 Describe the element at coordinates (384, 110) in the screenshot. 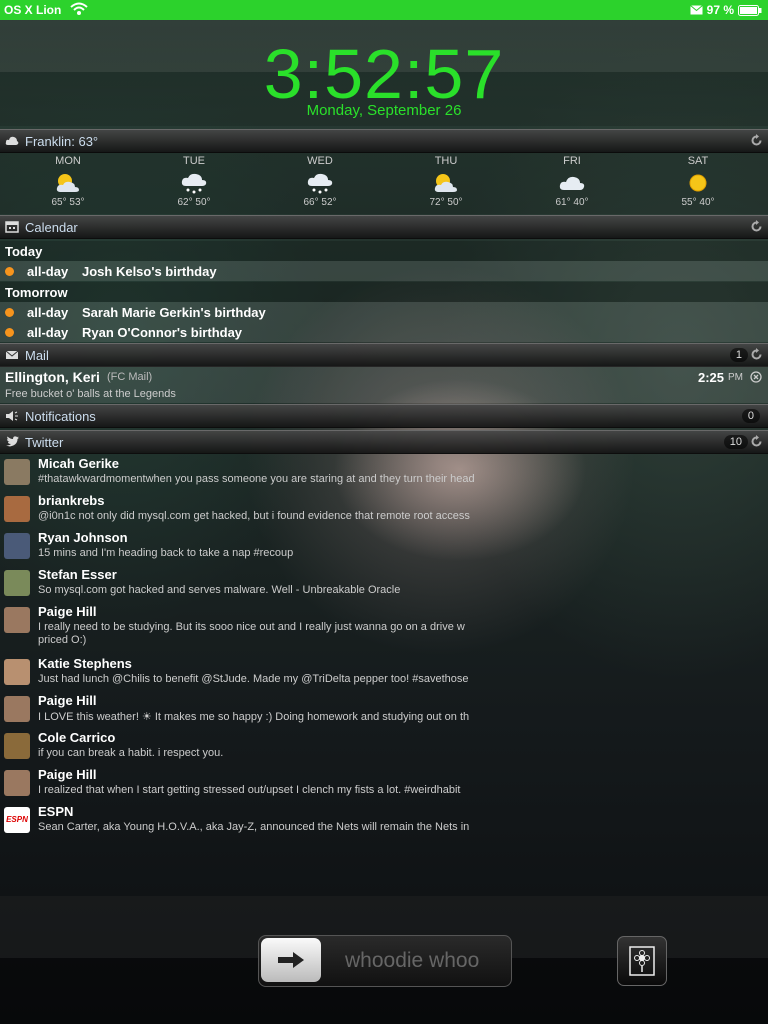

I see `clock-date: Monday, September 26` at that location.